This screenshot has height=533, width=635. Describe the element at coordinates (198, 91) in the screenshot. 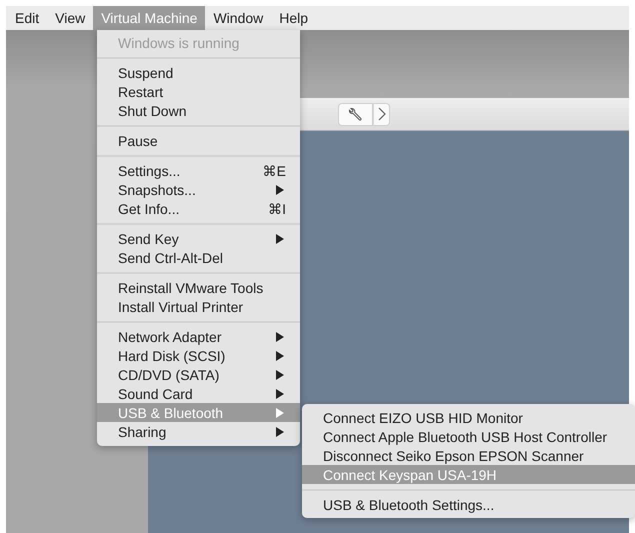

I see `menu-item: Restart` at that location.